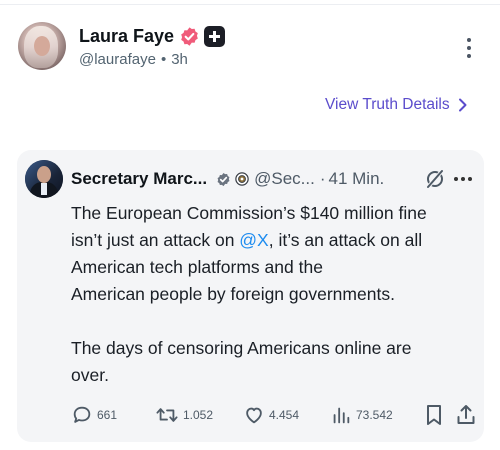 The width and height of the screenshot is (500, 450). Describe the element at coordinates (197, 267) in the screenshot. I see `quoted-text-line: American tech platforms and the` at that location.